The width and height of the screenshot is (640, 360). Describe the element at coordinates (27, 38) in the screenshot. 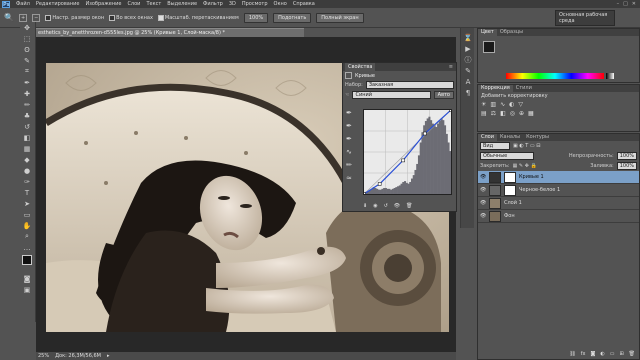

I see `marquee-tool-icon: ⬚` at that location.